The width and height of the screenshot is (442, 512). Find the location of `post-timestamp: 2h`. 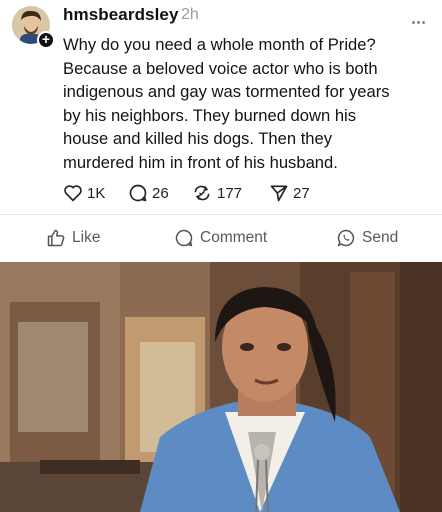

post-timestamp: 2h is located at coordinates (190, 14).